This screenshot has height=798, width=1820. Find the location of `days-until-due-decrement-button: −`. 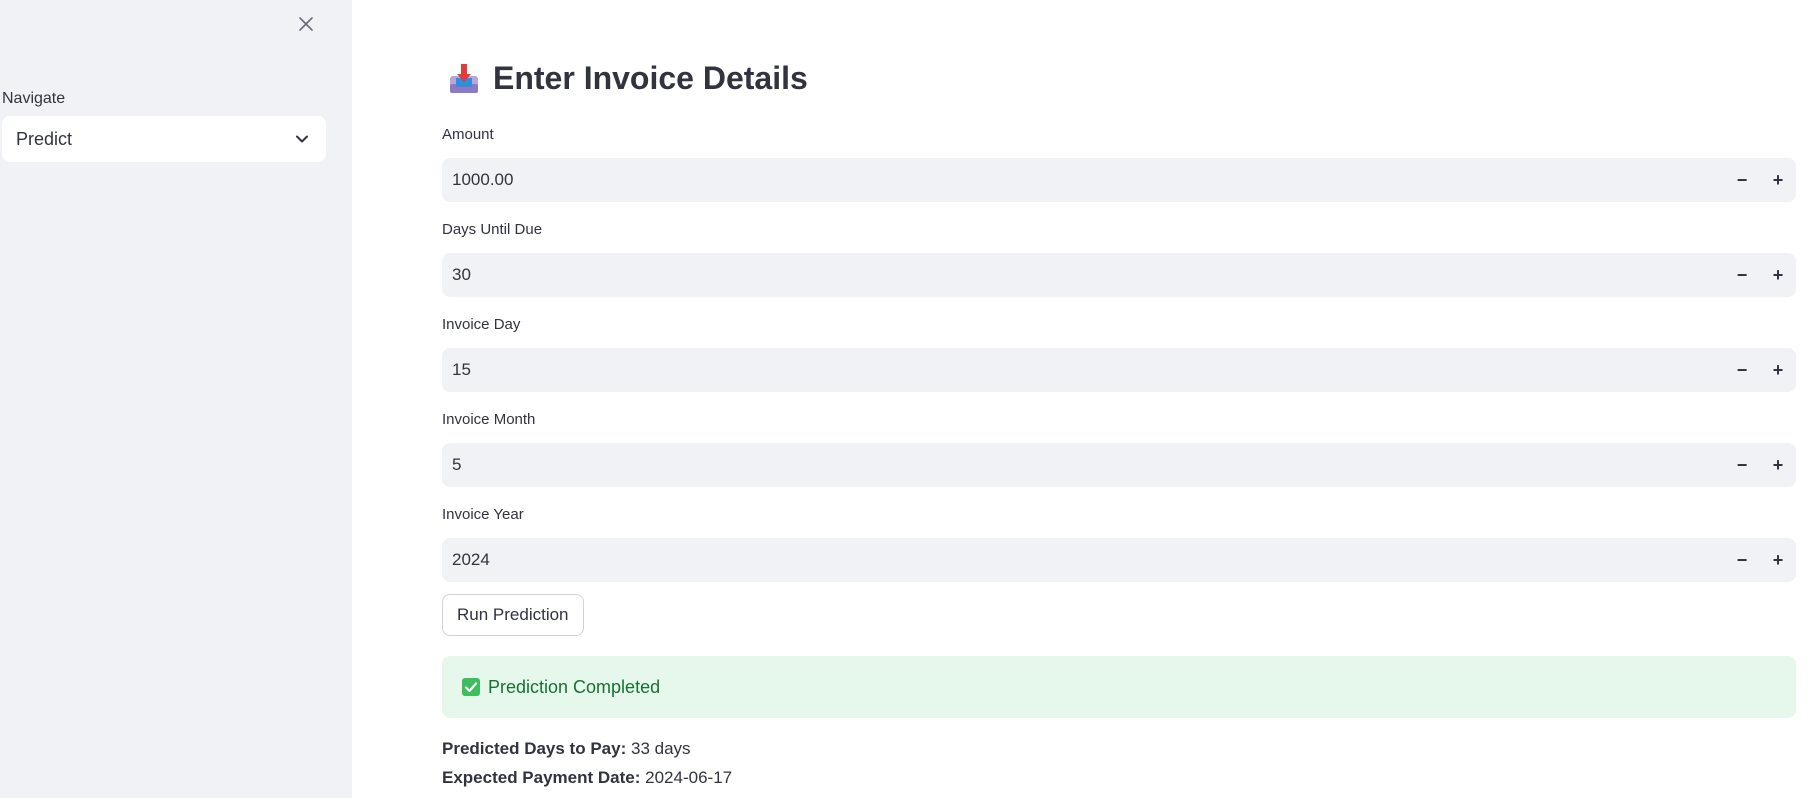

days-until-due-decrement-button: − is located at coordinates (1742, 275).